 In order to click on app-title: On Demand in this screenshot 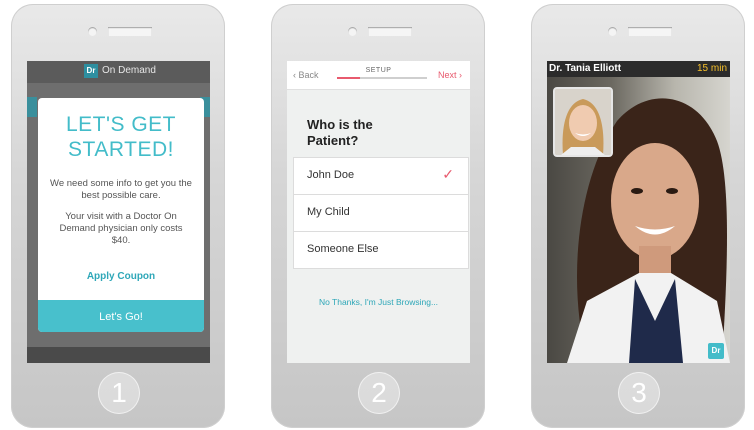, I will do `click(129, 70)`.